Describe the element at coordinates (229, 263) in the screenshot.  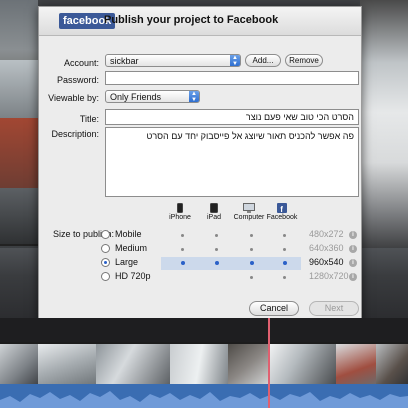
I see `size-option-large: Large 960x540 i` at that location.